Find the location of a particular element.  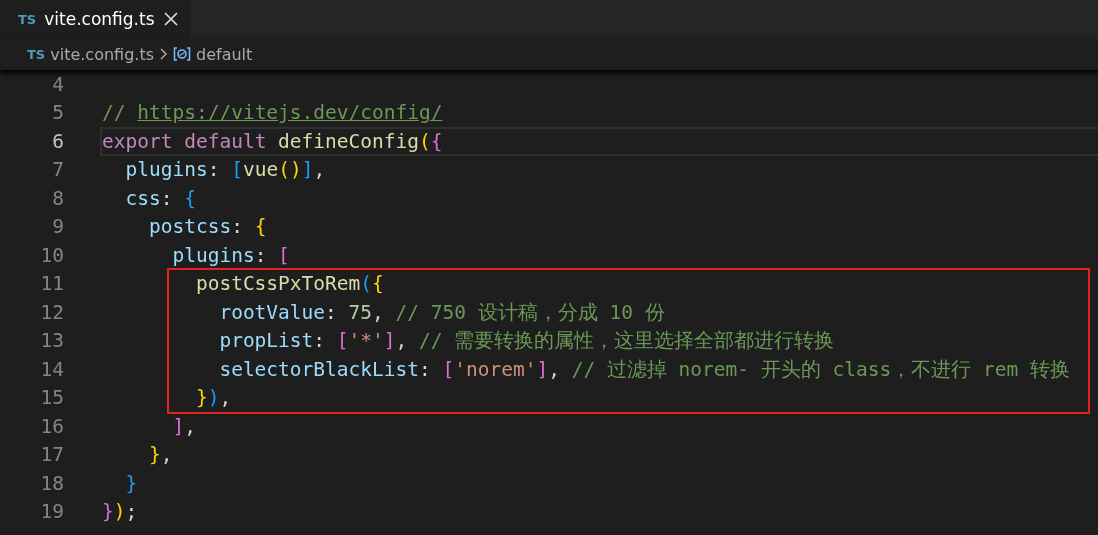

code-line: propList: ['*'], // 需要转换的属性，这里选择全部都进行转换 is located at coordinates (527, 341).